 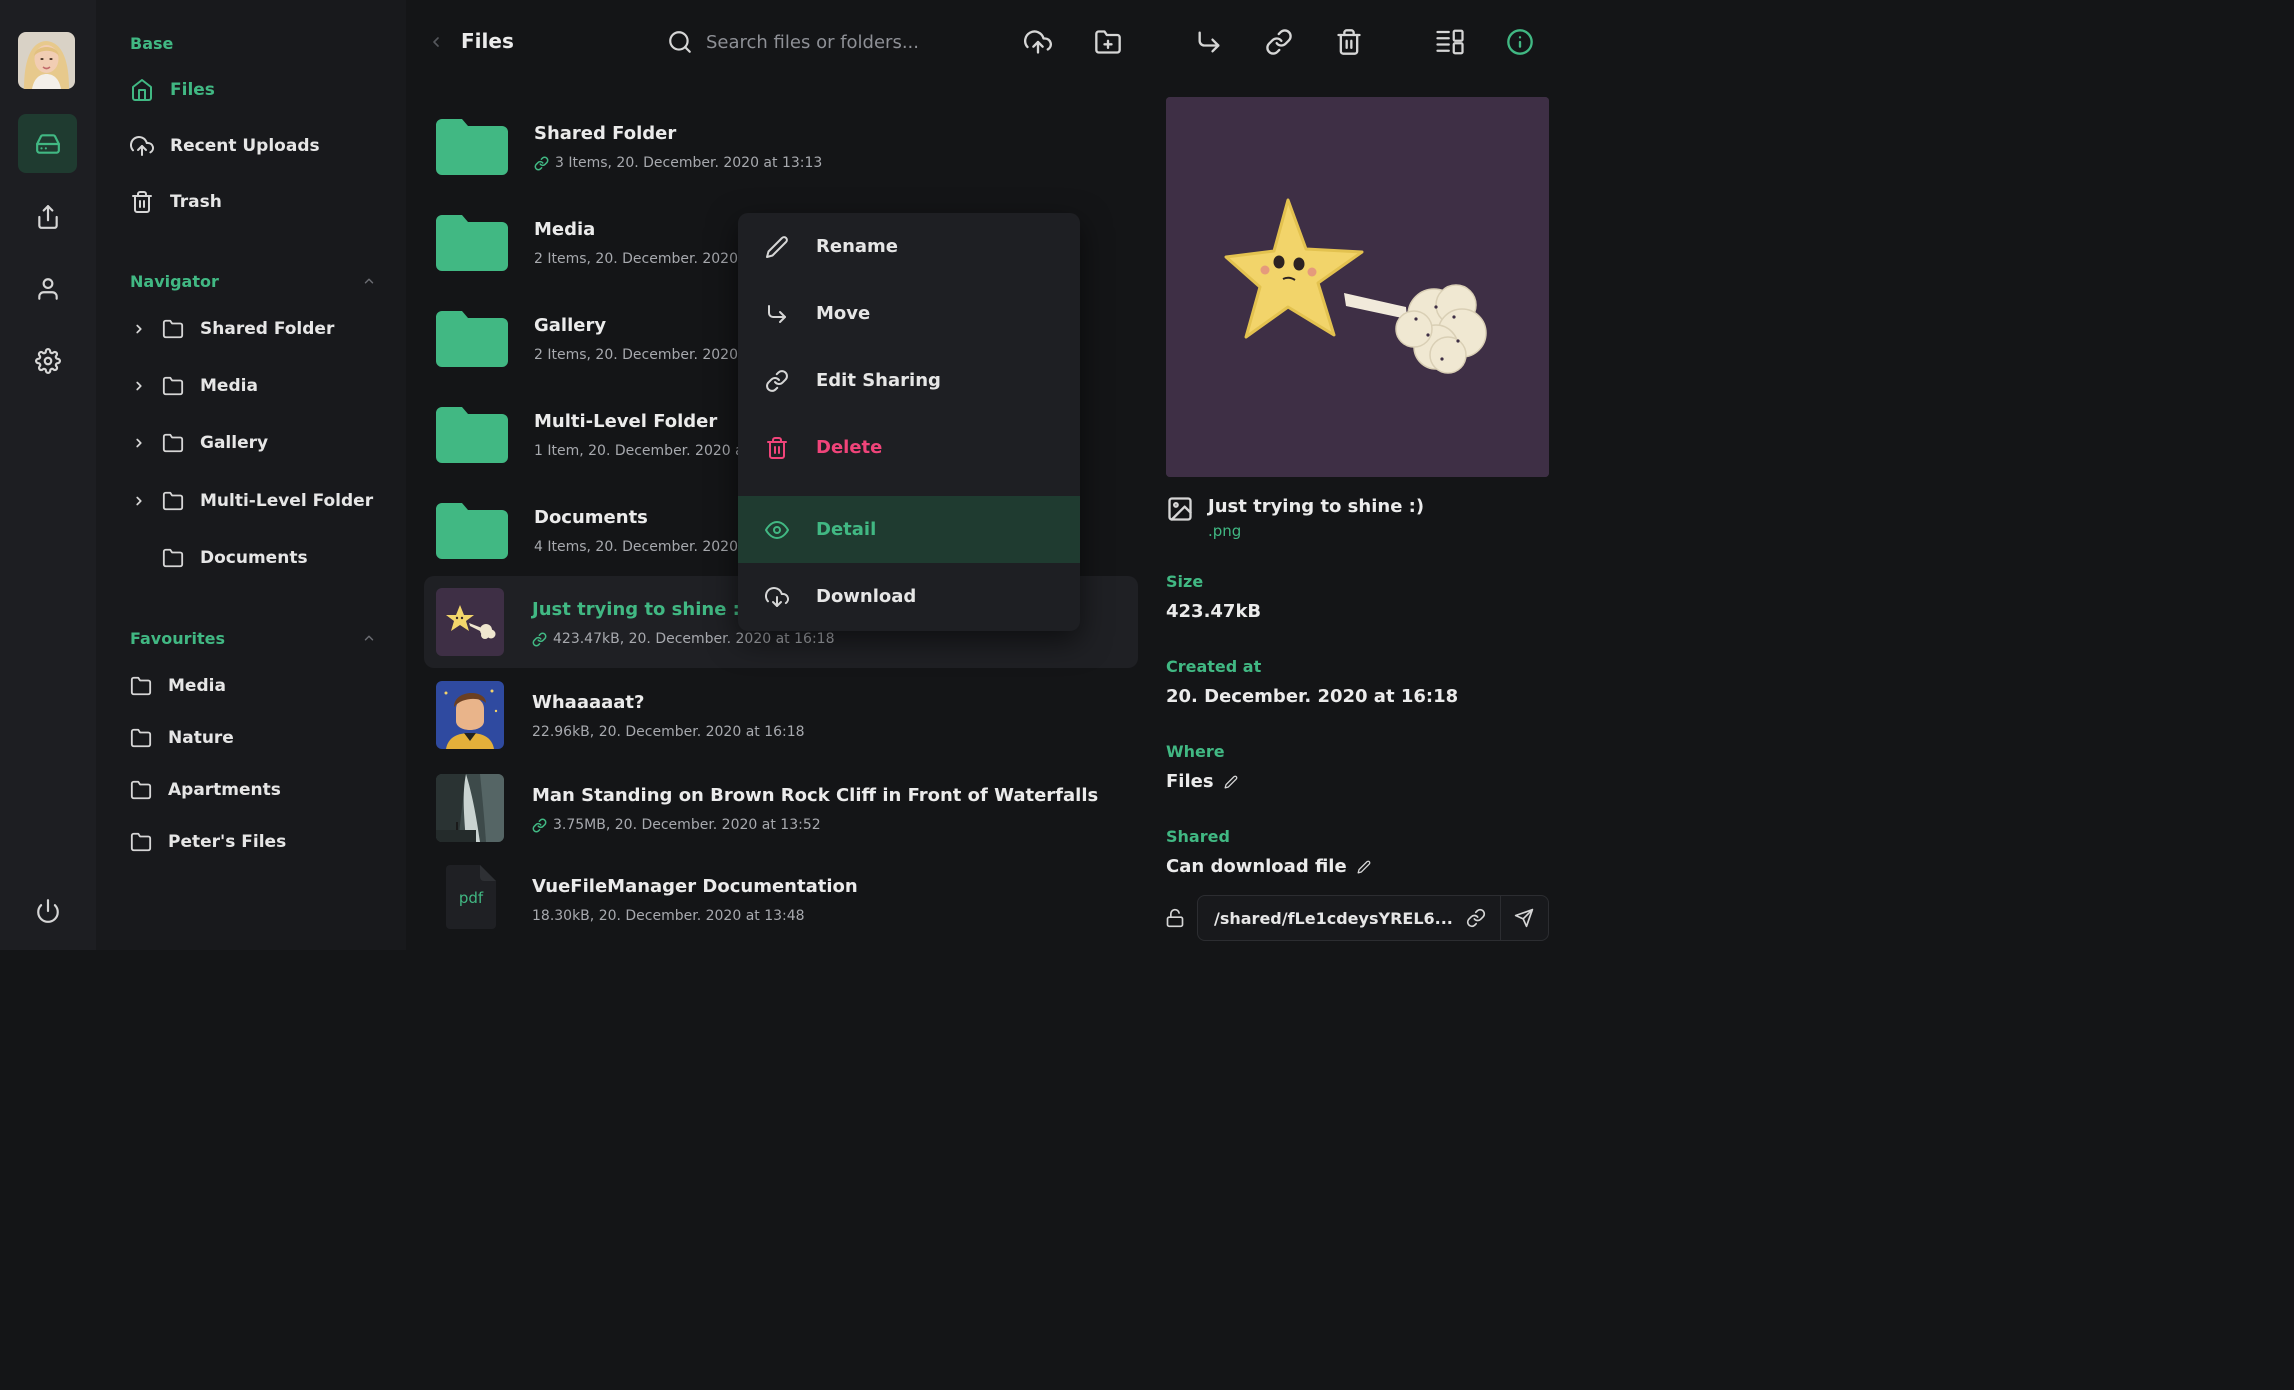 What do you see at coordinates (182, 738) in the screenshot?
I see `favourite-item: Nature` at bounding box center [182, 738].